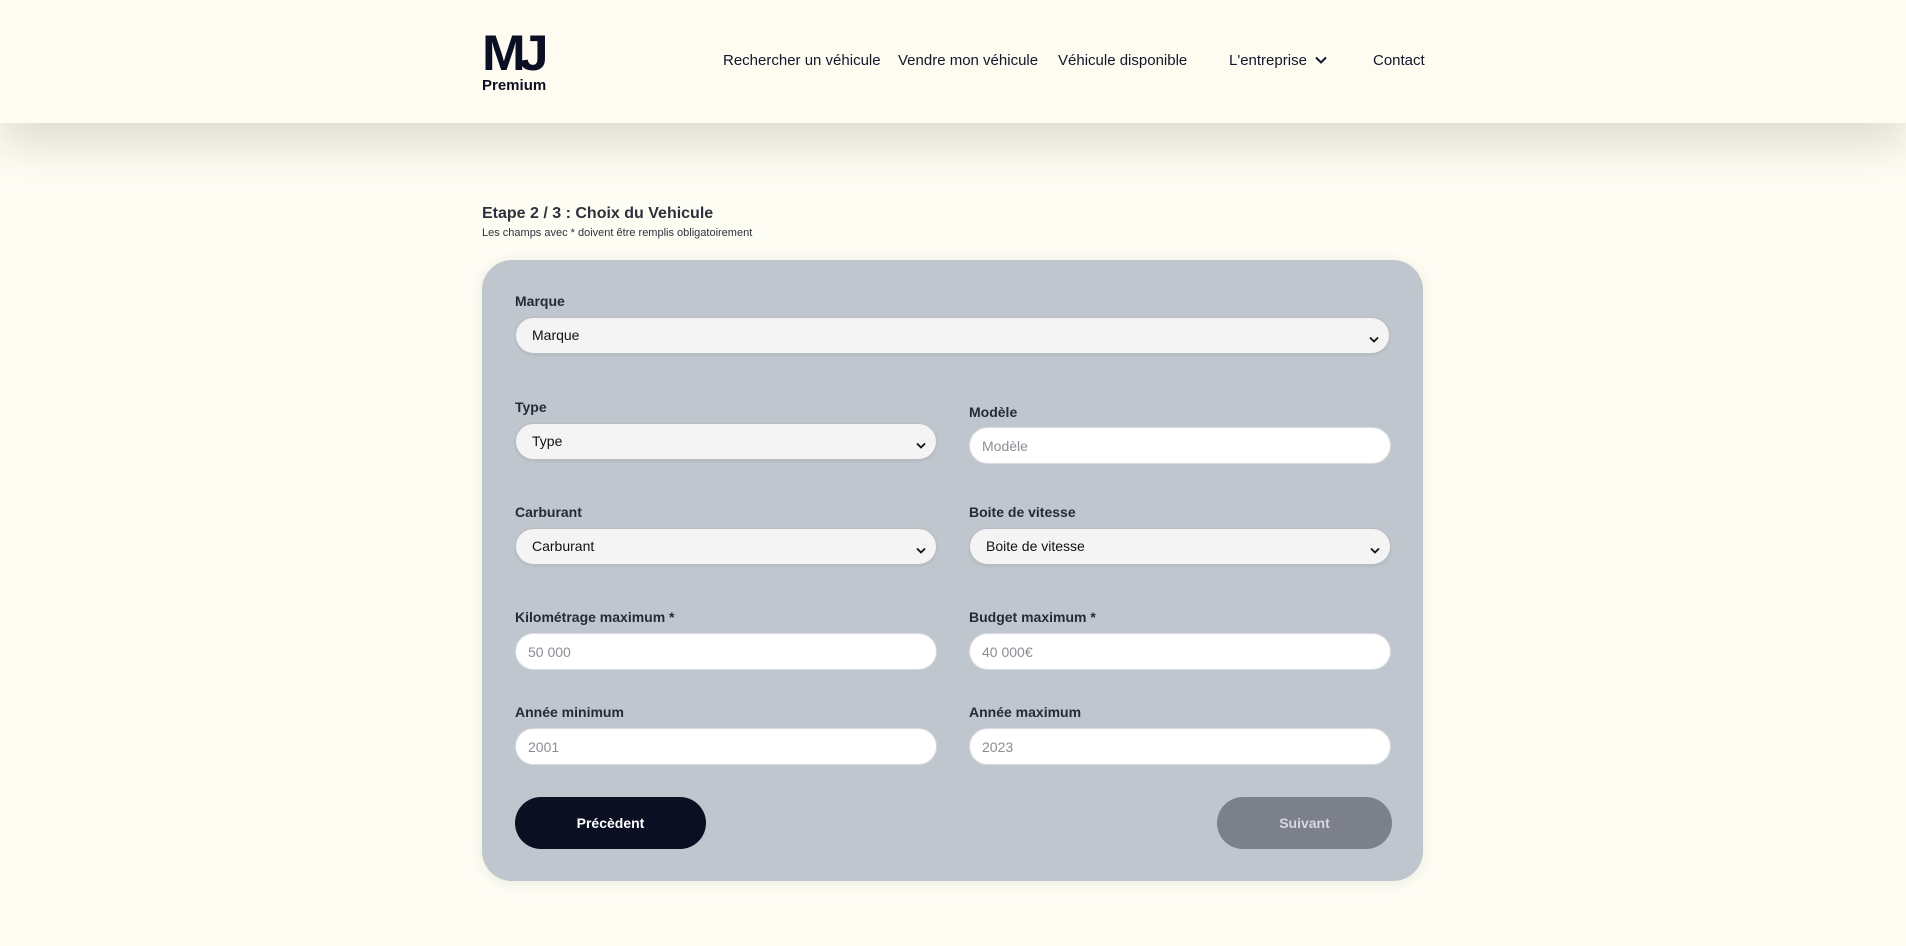 The height and width of the screenshot is (946, 1906). I want to click on type-selected-value: Type, so click(547, 441).